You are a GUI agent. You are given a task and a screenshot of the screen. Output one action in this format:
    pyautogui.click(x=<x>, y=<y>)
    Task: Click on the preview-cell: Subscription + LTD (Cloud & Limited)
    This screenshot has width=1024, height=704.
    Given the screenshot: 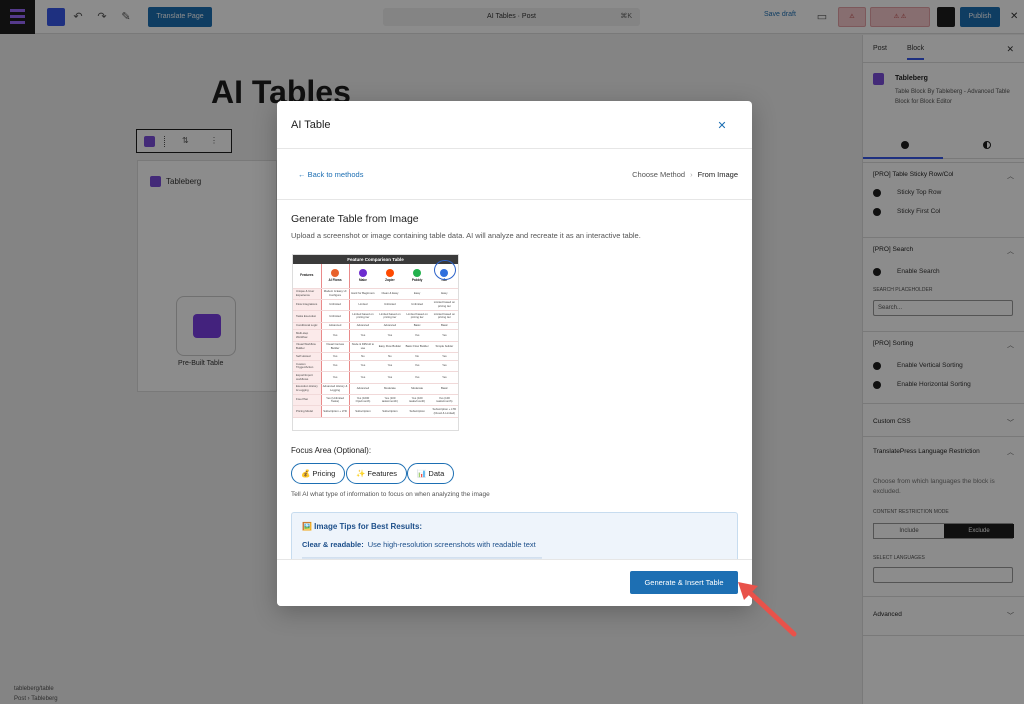 What is the action you would take?
    pyautogui.click(x=444, y=411)
    